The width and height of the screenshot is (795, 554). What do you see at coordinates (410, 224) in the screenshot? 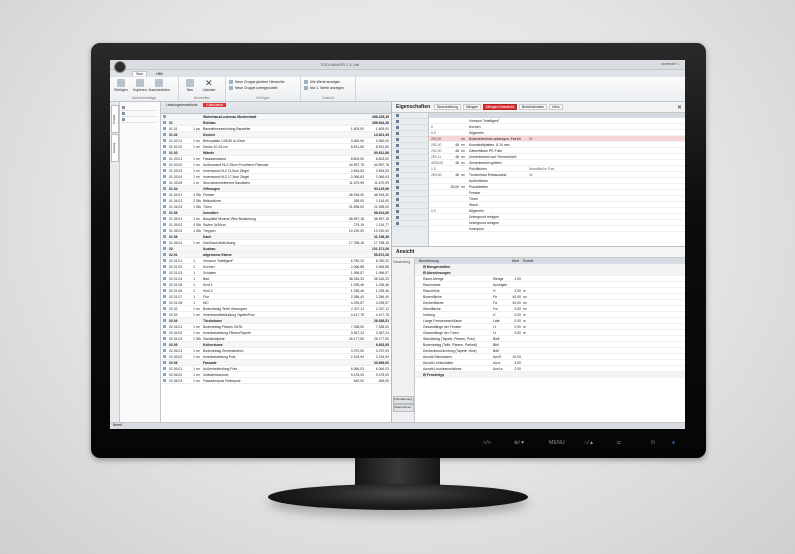
I see `tree-row` at bounding box center [410, 224].